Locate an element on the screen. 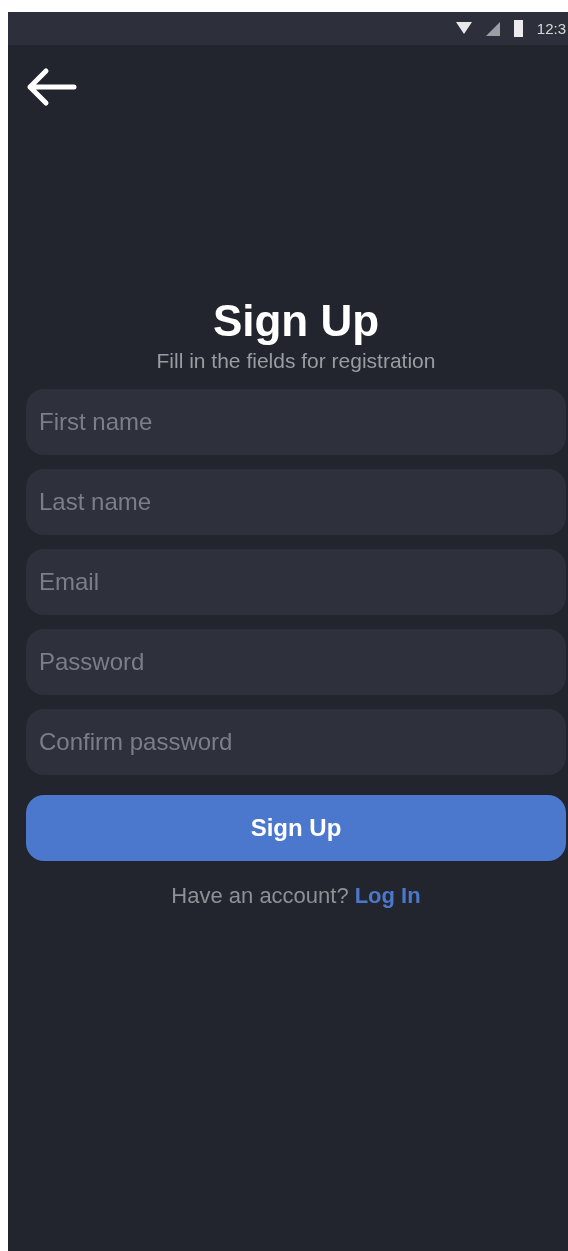 This screenshot has height=1251, width=568. page-title: Sign Up is located at coordinates (296, 321).